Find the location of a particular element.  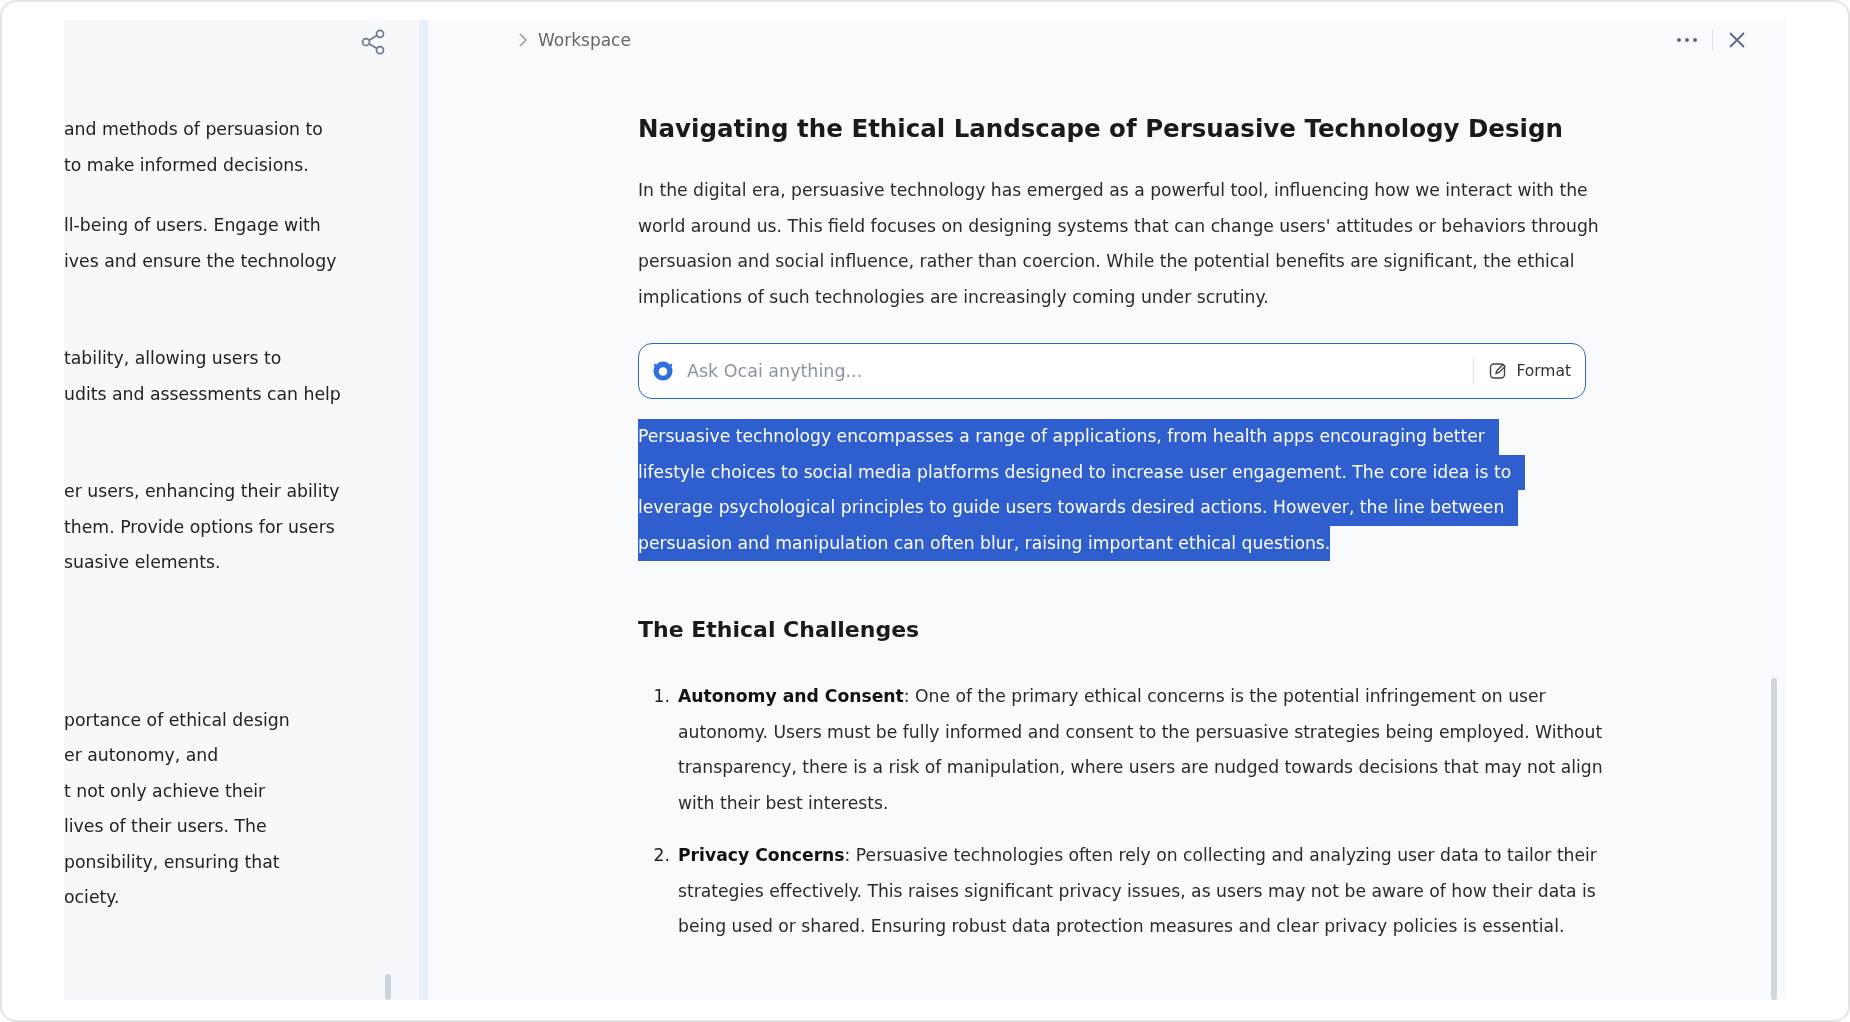

format-button: Format is located at coordinates (1529, 371).